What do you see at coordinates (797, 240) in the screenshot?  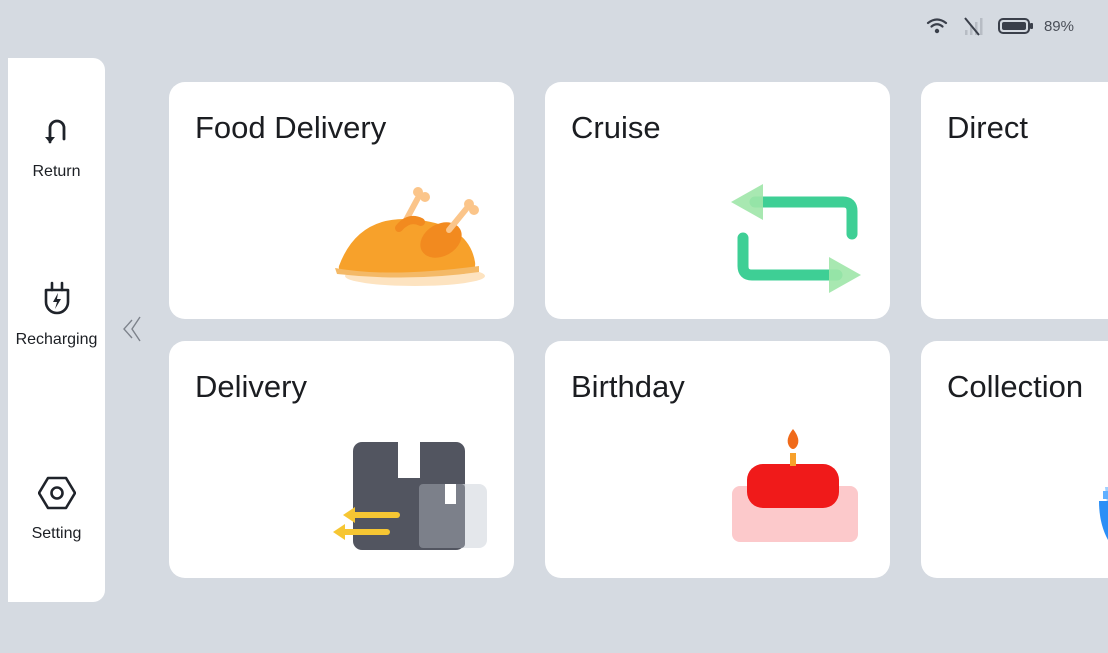 I see `loop-arrows-icon` at bounding box center [797, 240].